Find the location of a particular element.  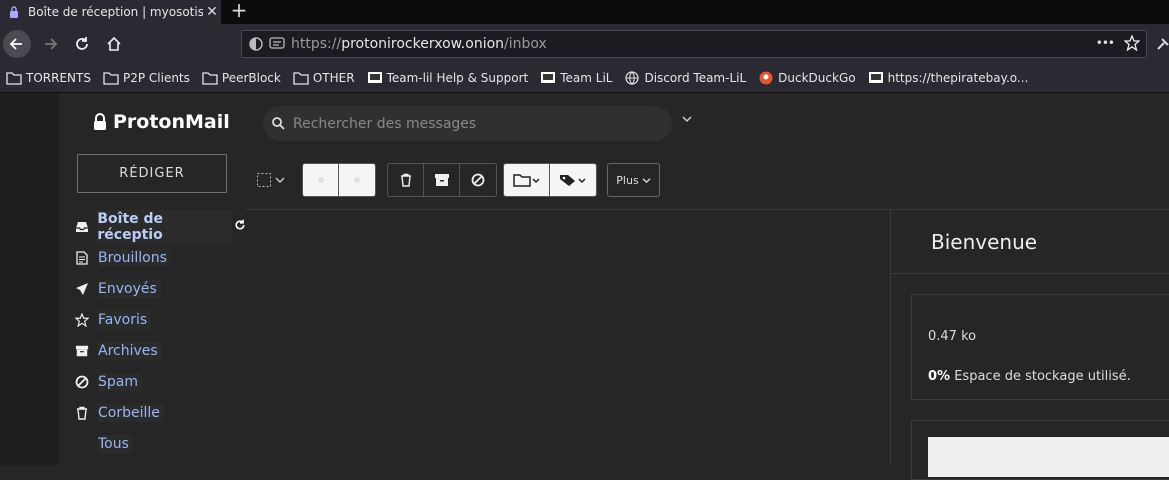

read-icon is located at coordinates (320, 180).